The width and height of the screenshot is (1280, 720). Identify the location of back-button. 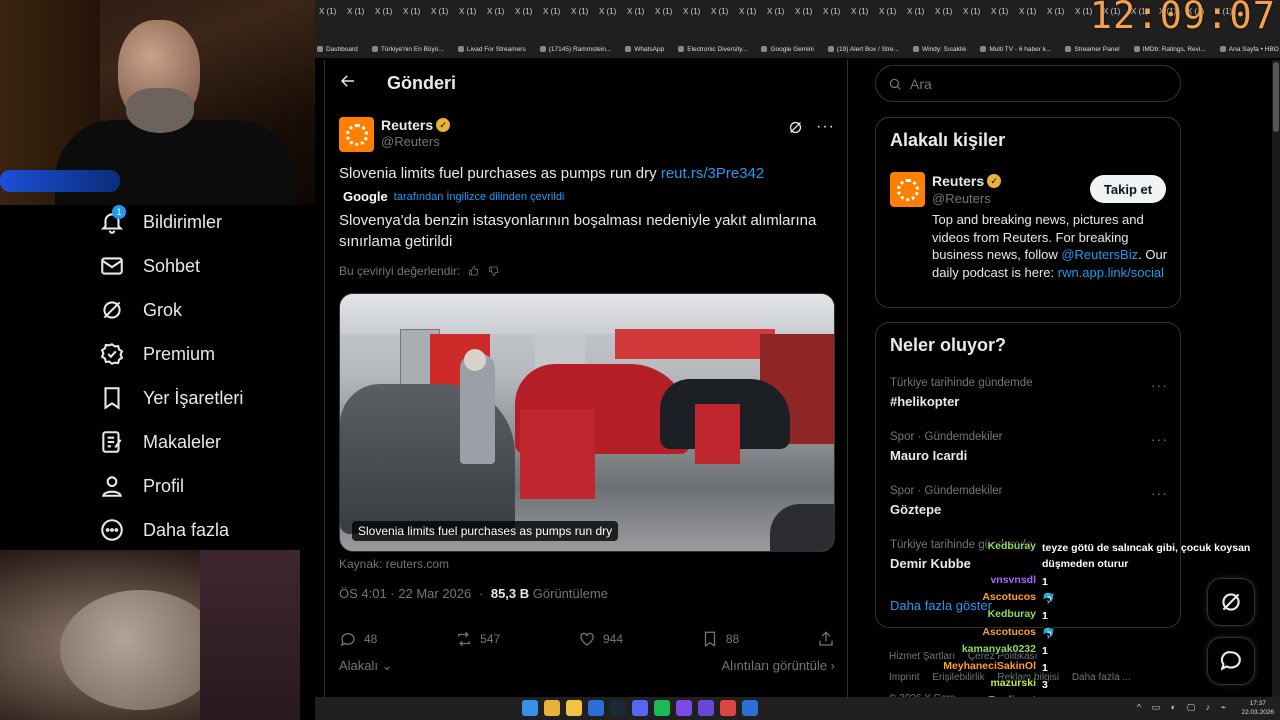
(348, 83).